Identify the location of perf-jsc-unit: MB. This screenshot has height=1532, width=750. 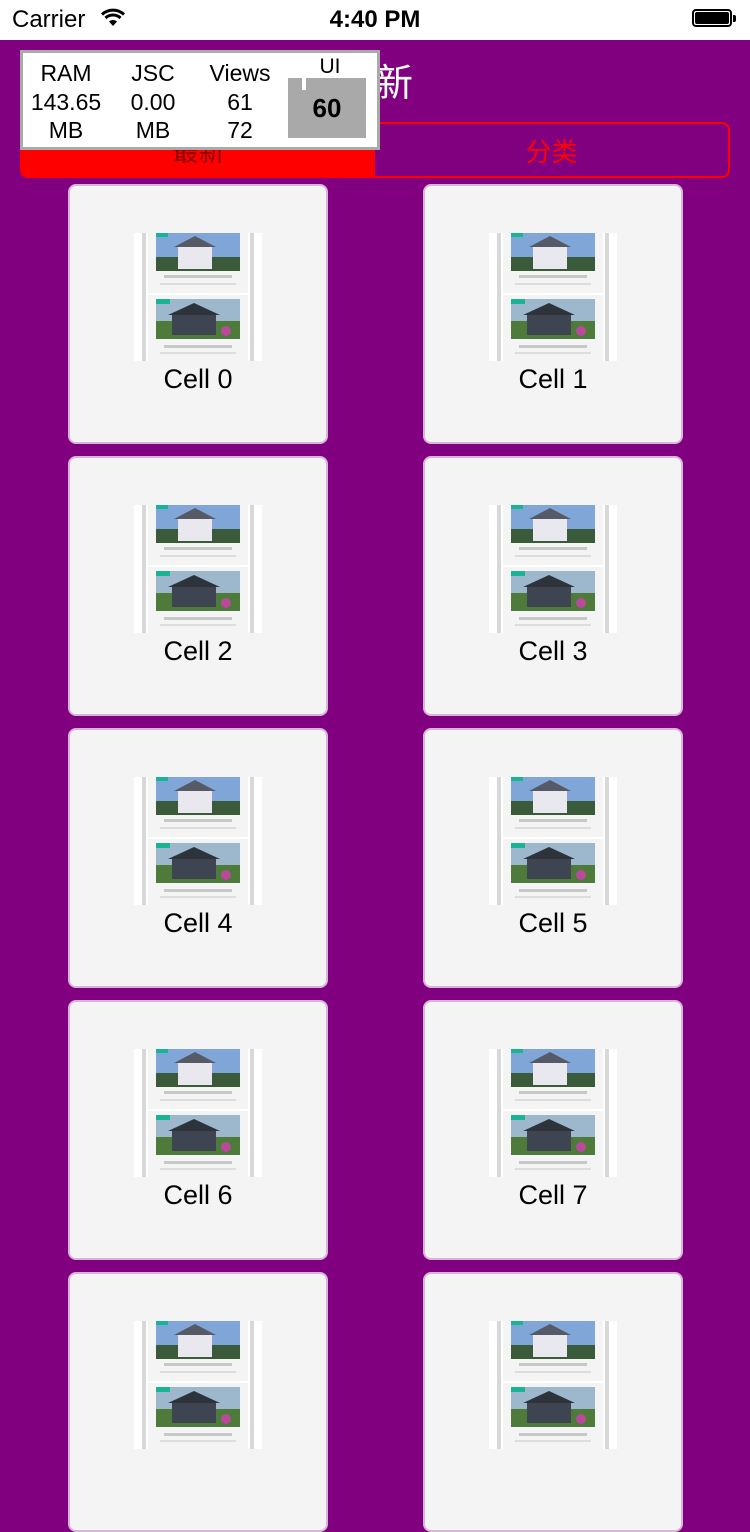
(153, 130).